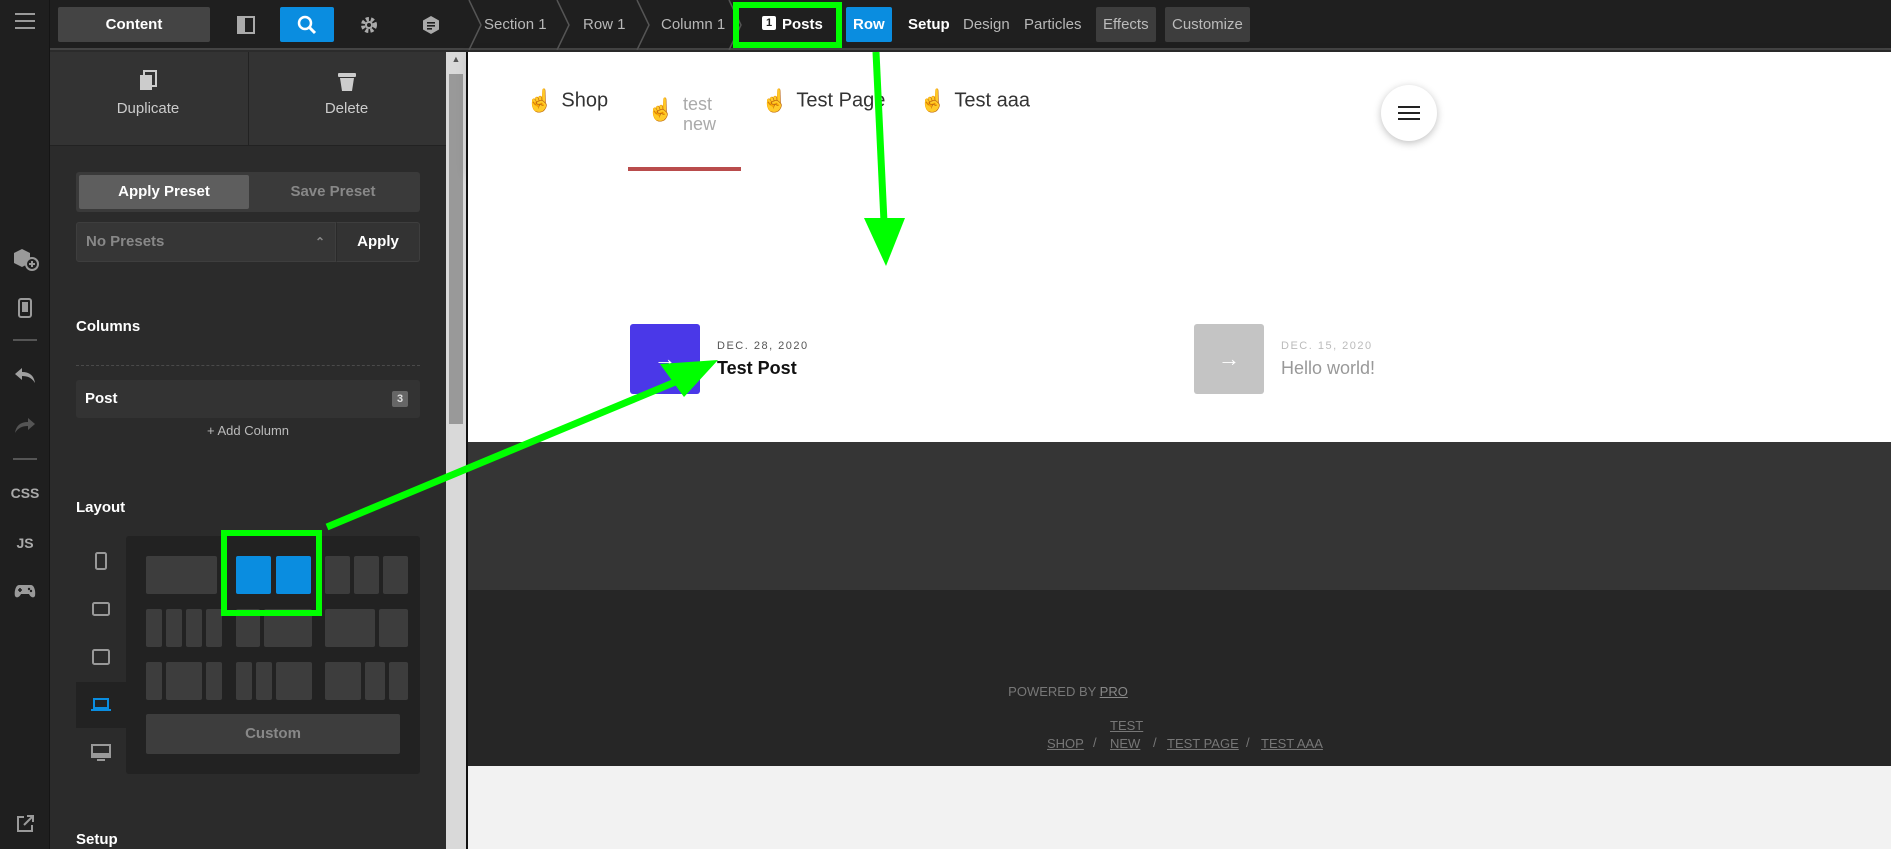 This screenshot has width=1891, height=849. Describe the element at coordinates (1114, 691) in the screenshot. I see `powered-link: PRO` at that location.